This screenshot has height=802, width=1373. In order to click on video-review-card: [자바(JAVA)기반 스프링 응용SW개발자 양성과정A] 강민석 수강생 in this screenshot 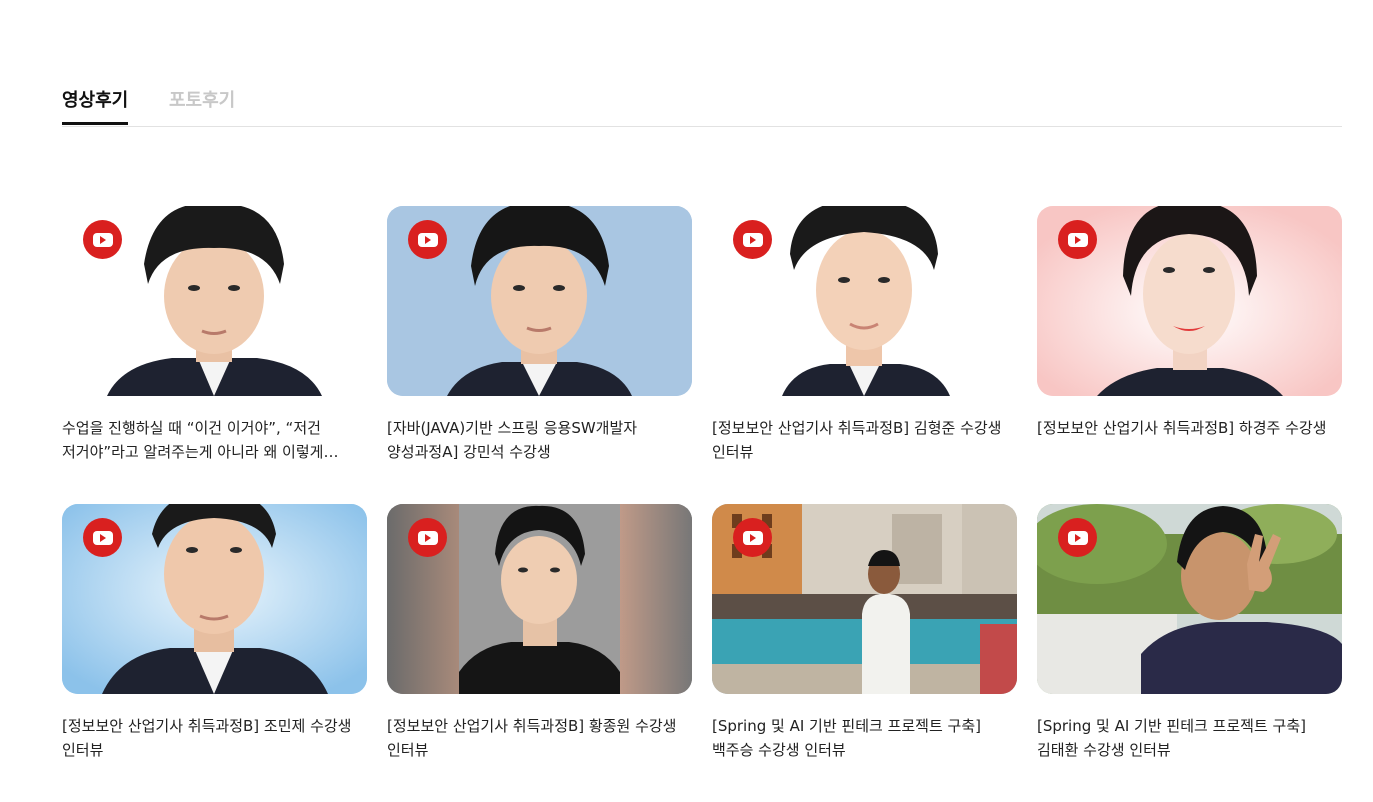, I will do `click(539, 355)`.